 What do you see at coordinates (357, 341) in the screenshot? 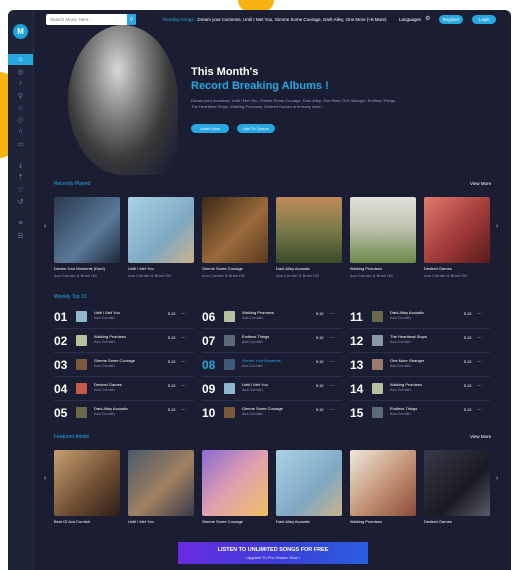
I see `rank-number: 12` at bounding box center [357, 341].